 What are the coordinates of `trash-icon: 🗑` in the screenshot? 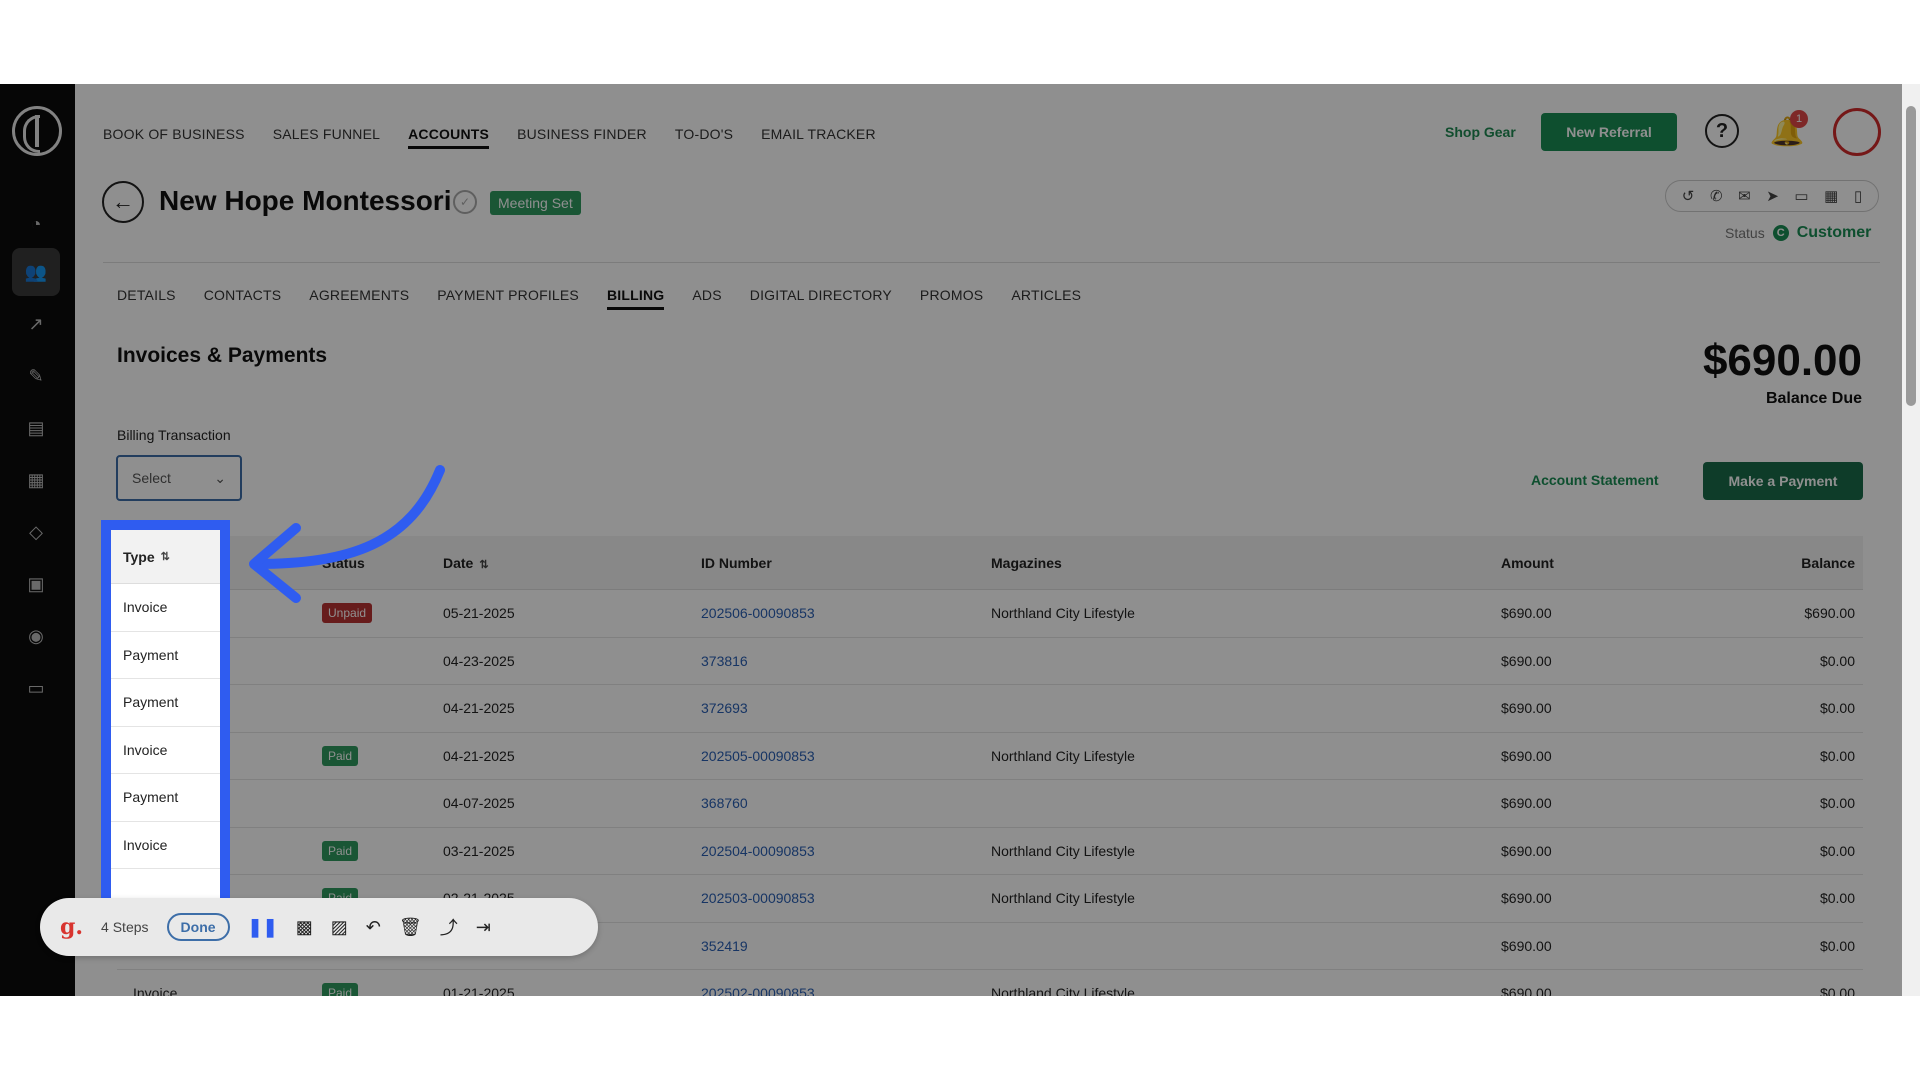 It's located at (410, 927).